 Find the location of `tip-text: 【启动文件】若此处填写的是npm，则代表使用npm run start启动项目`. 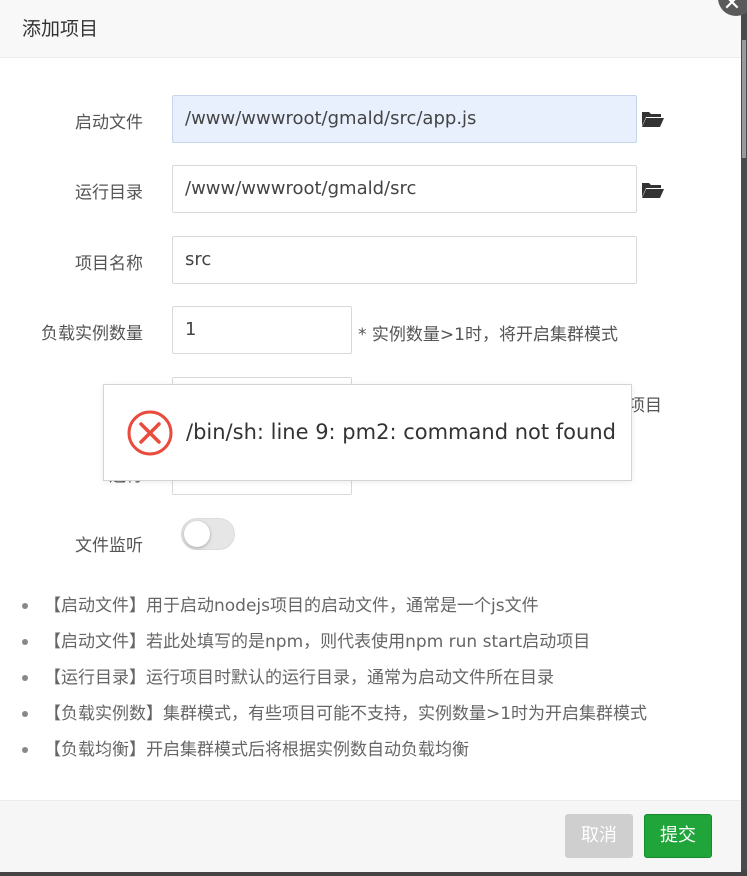

tip-text: 【启动文件】若此处填写的是npm，则代表使用npm run start启动项目 is located at coordinates (317, 642).